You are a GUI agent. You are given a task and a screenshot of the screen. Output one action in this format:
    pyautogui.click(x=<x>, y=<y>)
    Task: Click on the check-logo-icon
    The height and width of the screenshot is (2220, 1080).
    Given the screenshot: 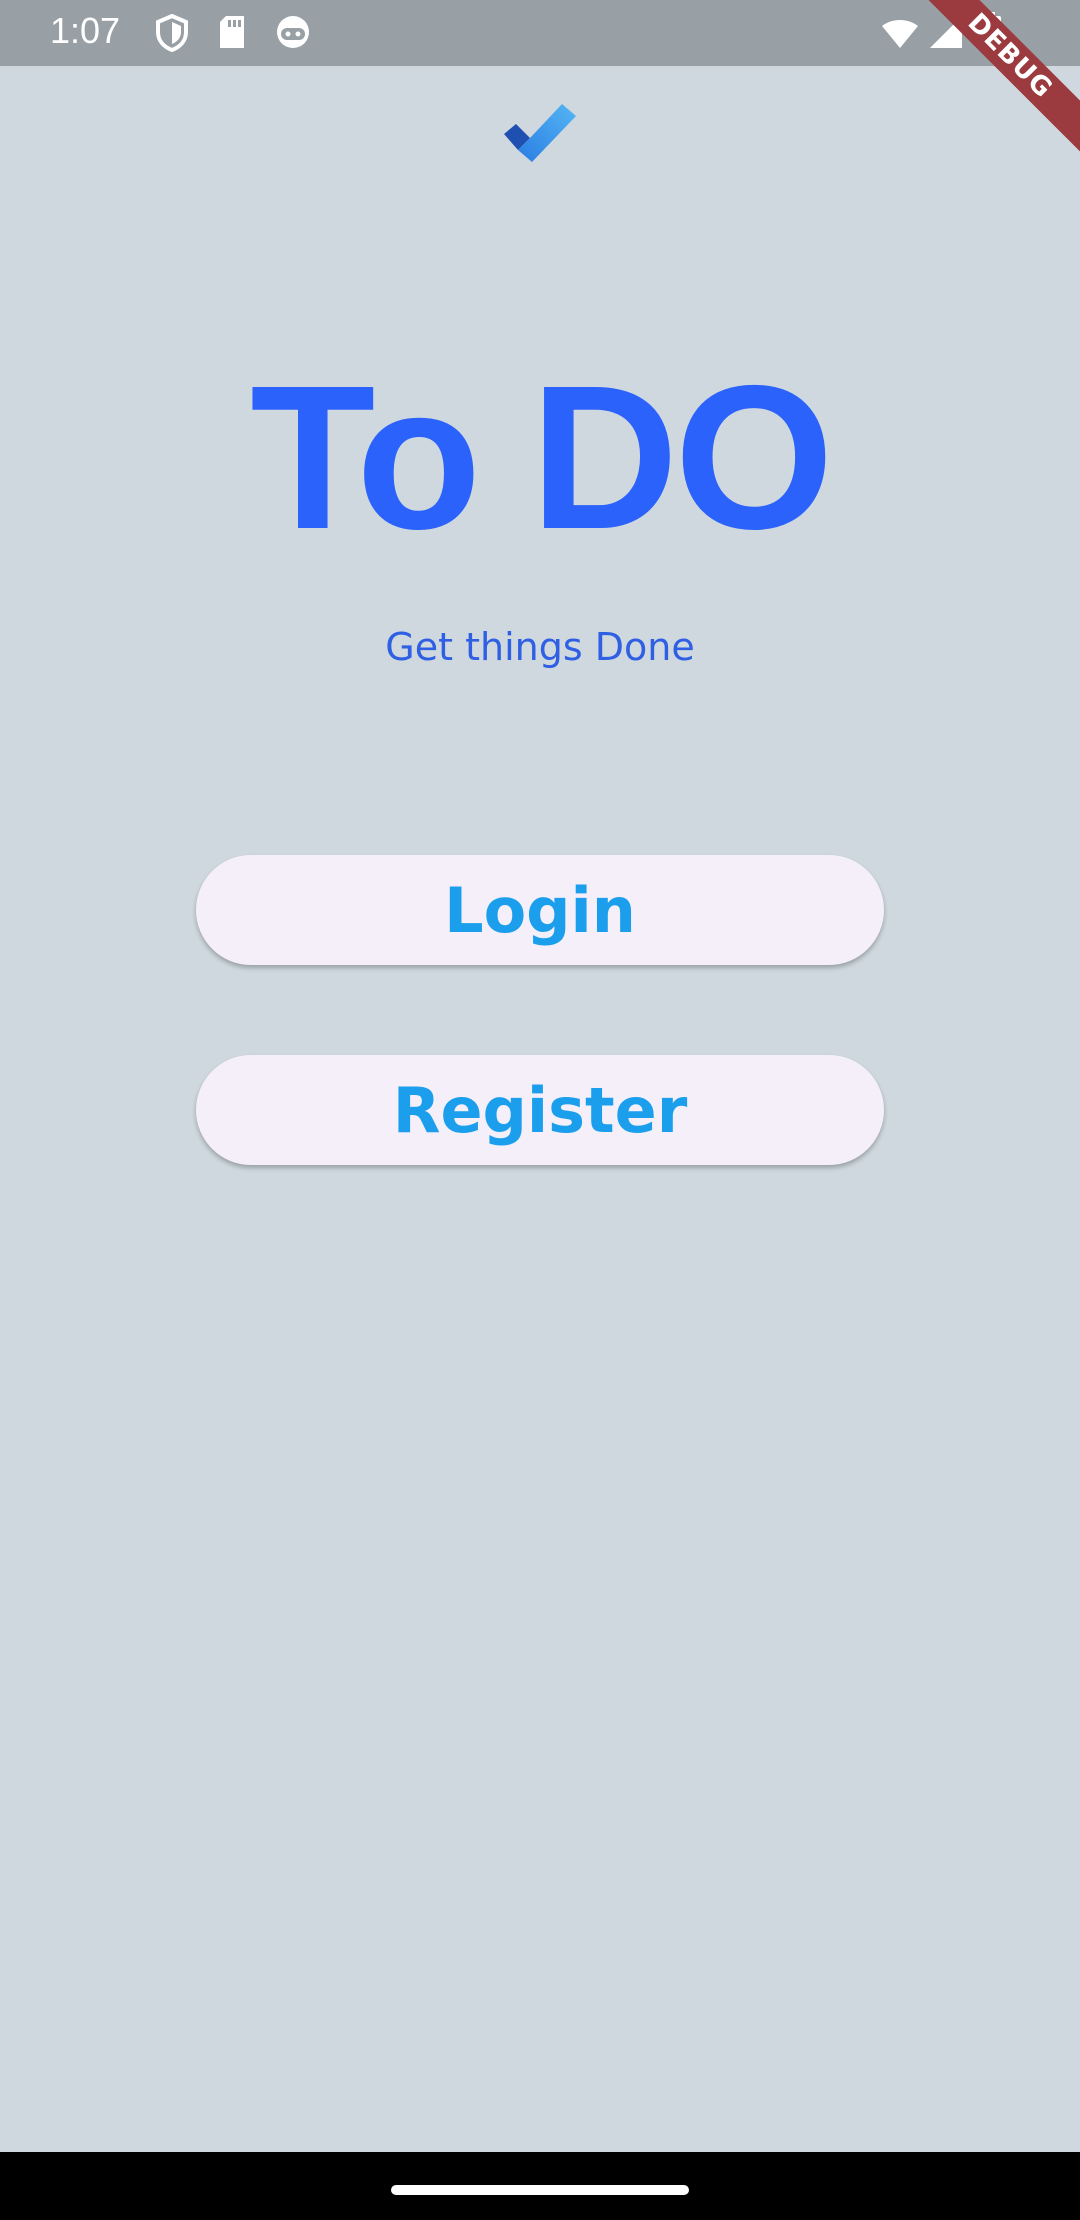 What is the action you would take?
    pyautogui.click(x=540, y=133)
    